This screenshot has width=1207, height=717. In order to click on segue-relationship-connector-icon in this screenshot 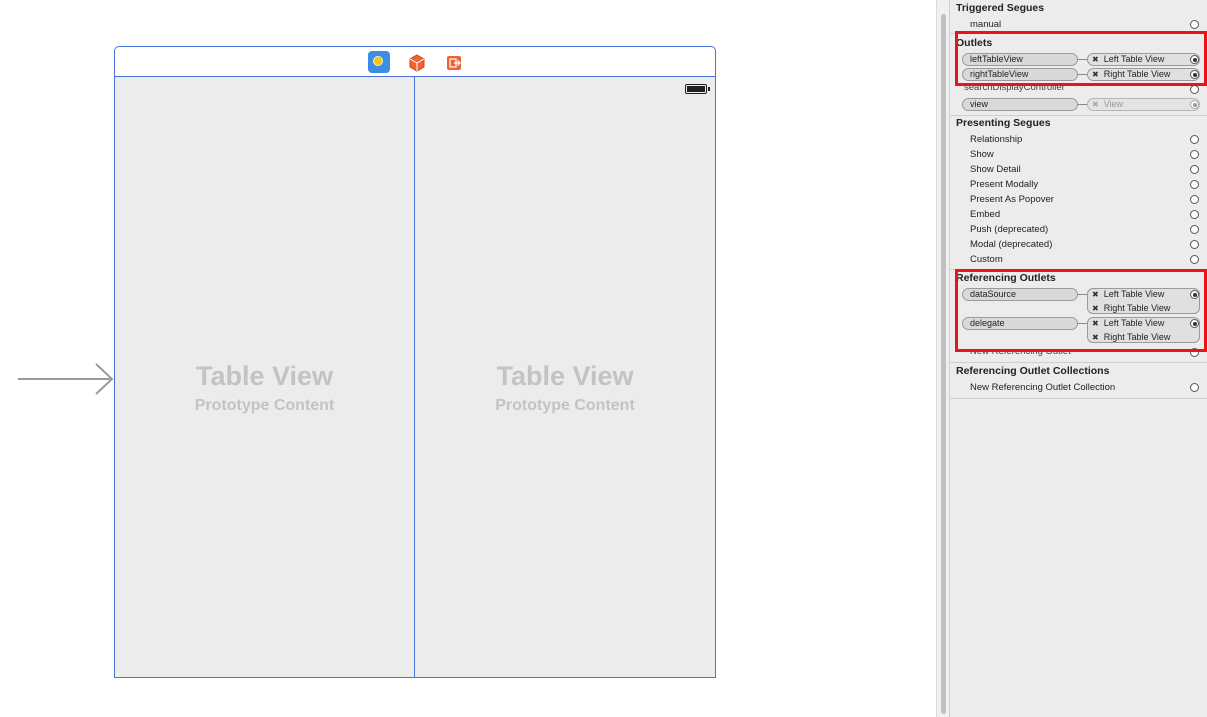, I will do `click(1194, 139)`.